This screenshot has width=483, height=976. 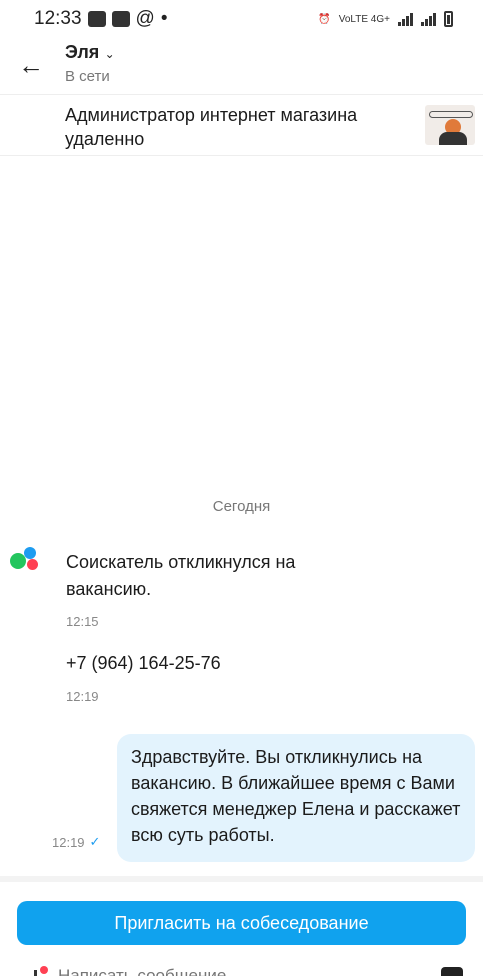 What do you see at coordinates (145, 18) in the screenshot?
I see `at-sign-icon: @` at bounding box center [145, 18].